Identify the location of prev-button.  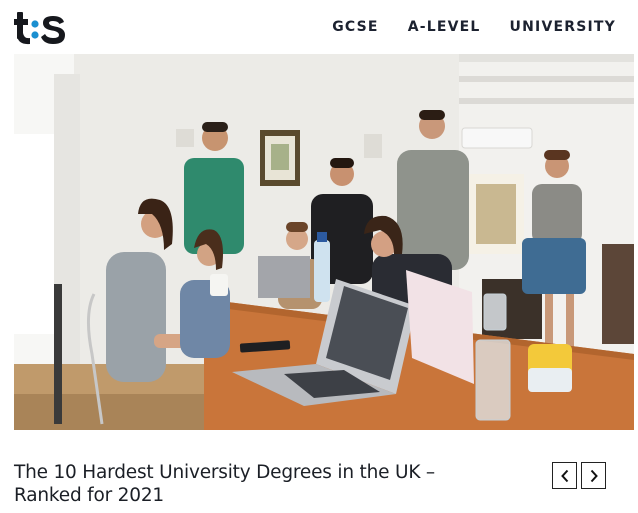
(564, 475).